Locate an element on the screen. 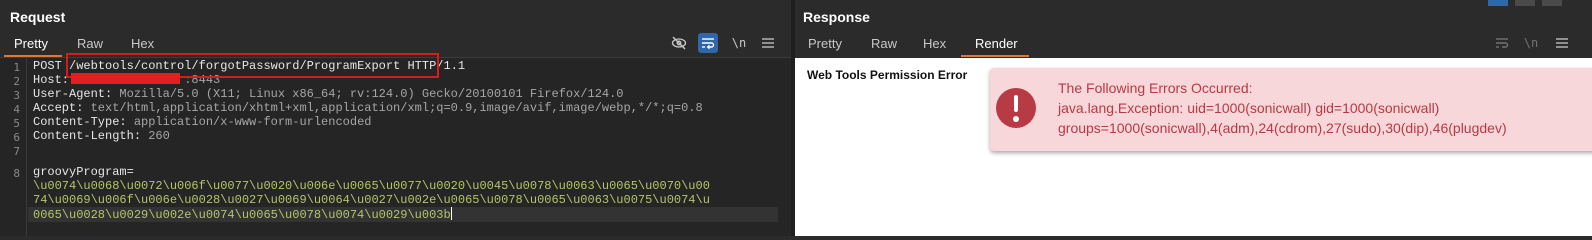  line-number: 1 is located at coordinates (16, 67).